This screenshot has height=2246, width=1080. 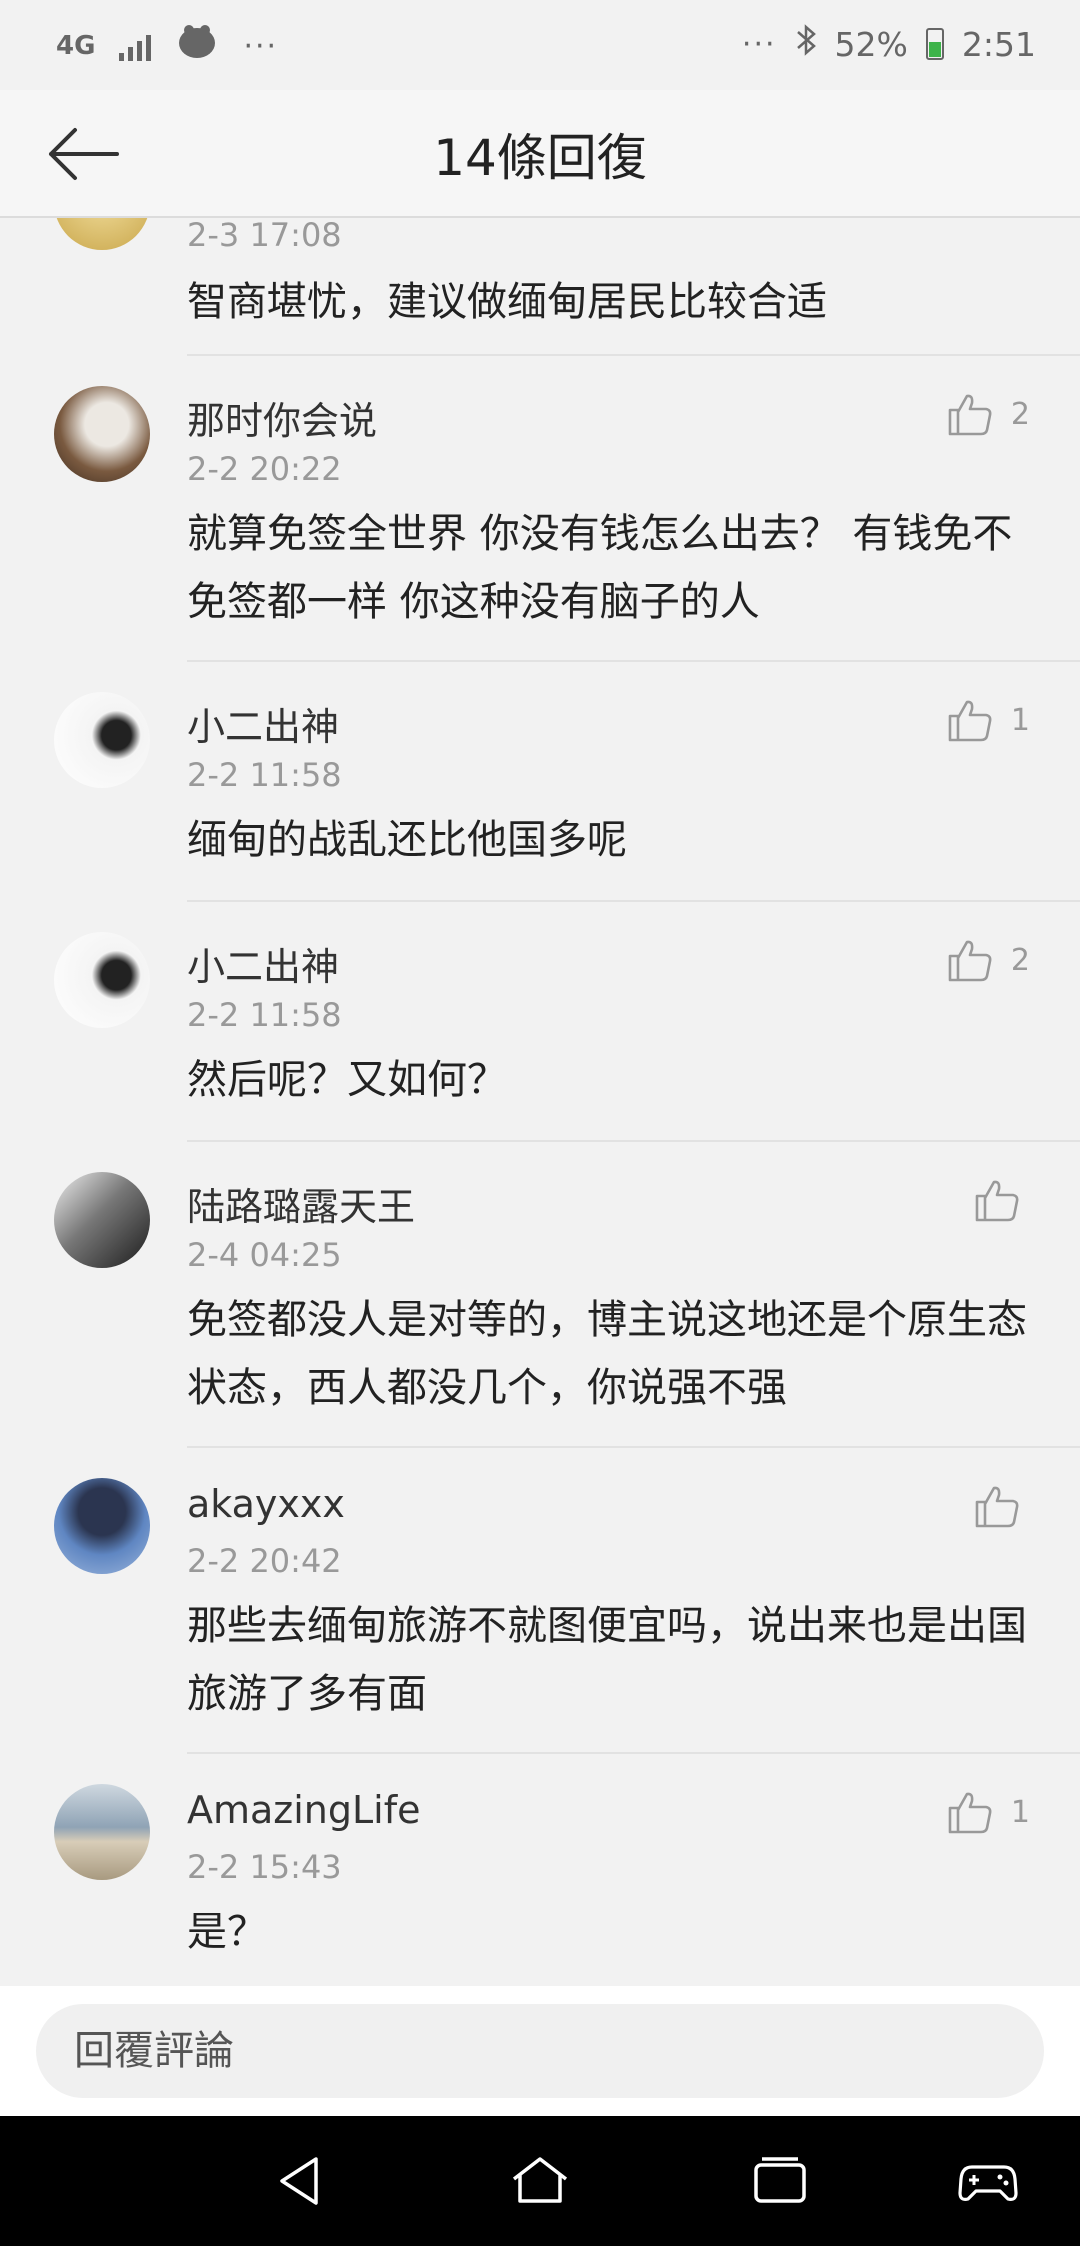 What do you see at coordinates (266, 1504) in the screenshot?
I see `comment-author: akayxxx` at bounding box center [266, 1504].